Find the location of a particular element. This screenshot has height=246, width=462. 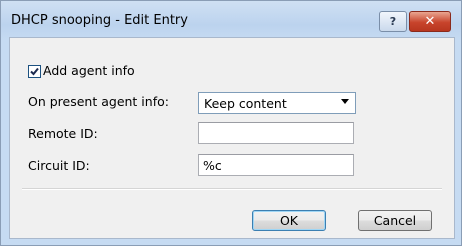

circuit-id-label: Circuit ID: is located at coordinates (59, 165).